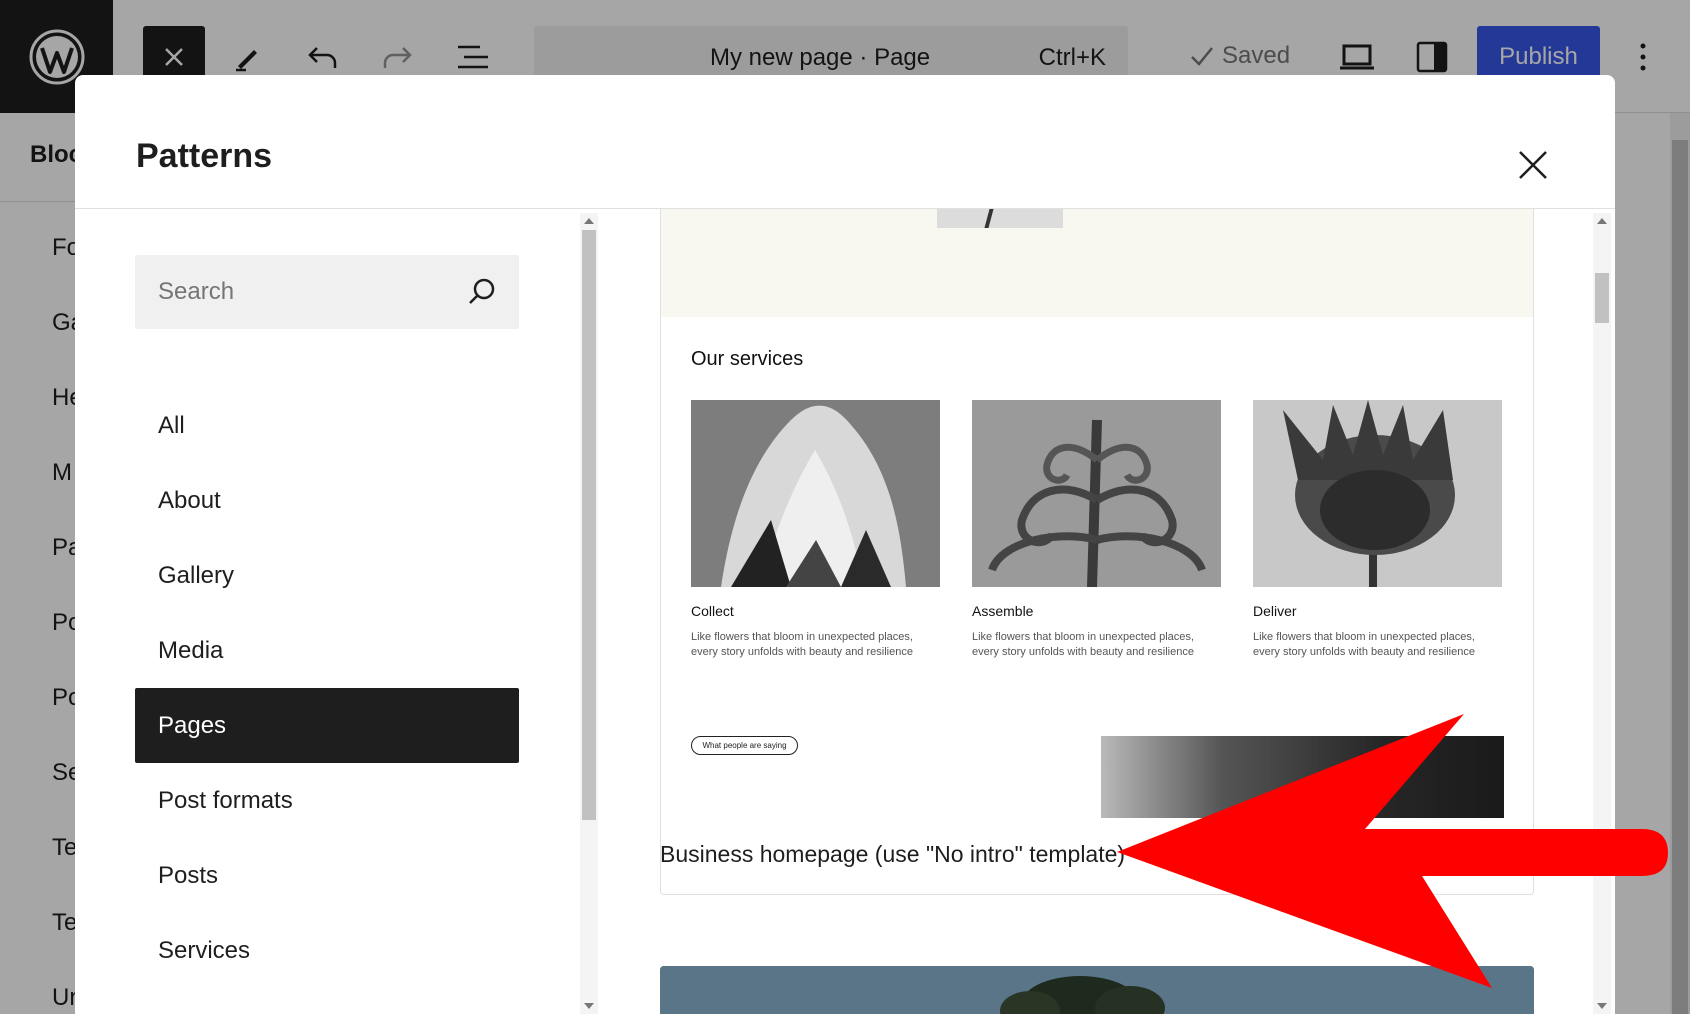 This screenshot has height=1014, width=1690. Describe the element at coordinates (327, 425) in the screenshot. I see `category-all: All` at that location.